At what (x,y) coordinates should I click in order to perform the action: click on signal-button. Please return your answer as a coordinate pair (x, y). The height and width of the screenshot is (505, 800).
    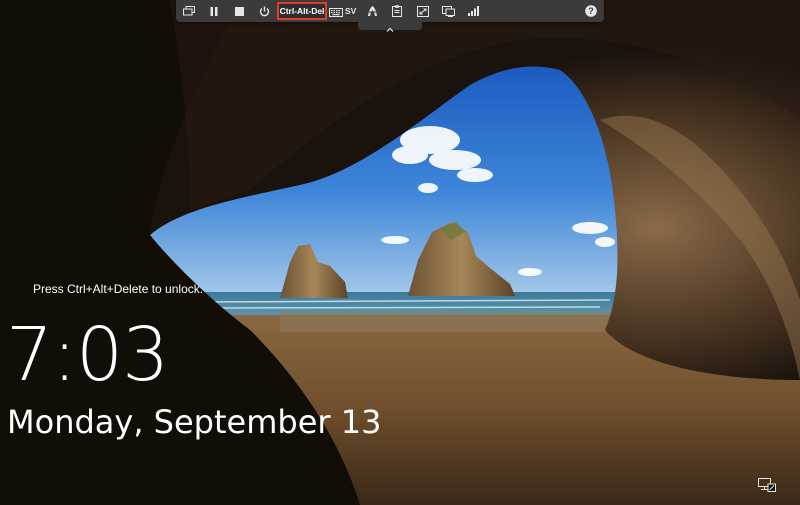
    Looking at the image, I should click on (473, 11).